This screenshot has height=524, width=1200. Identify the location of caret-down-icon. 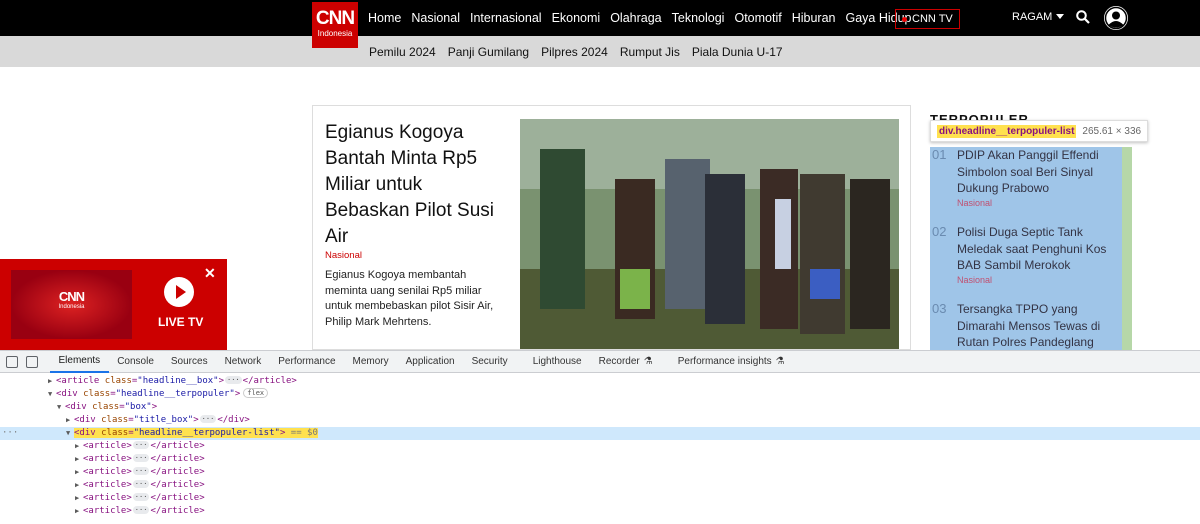
(1060, 16).